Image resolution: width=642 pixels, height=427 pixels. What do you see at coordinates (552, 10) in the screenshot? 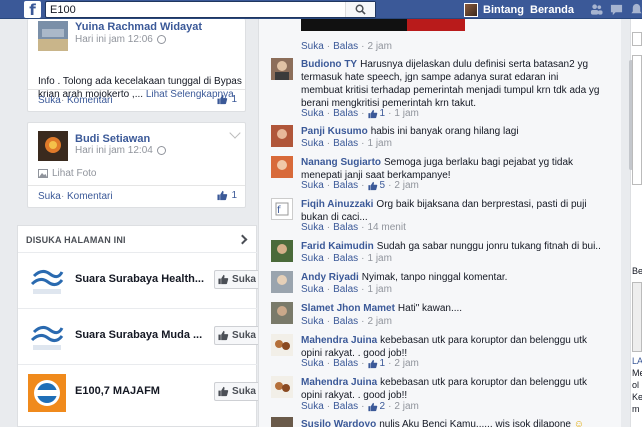
I see `home-link: Beranda` at bounding box center [552, 10].